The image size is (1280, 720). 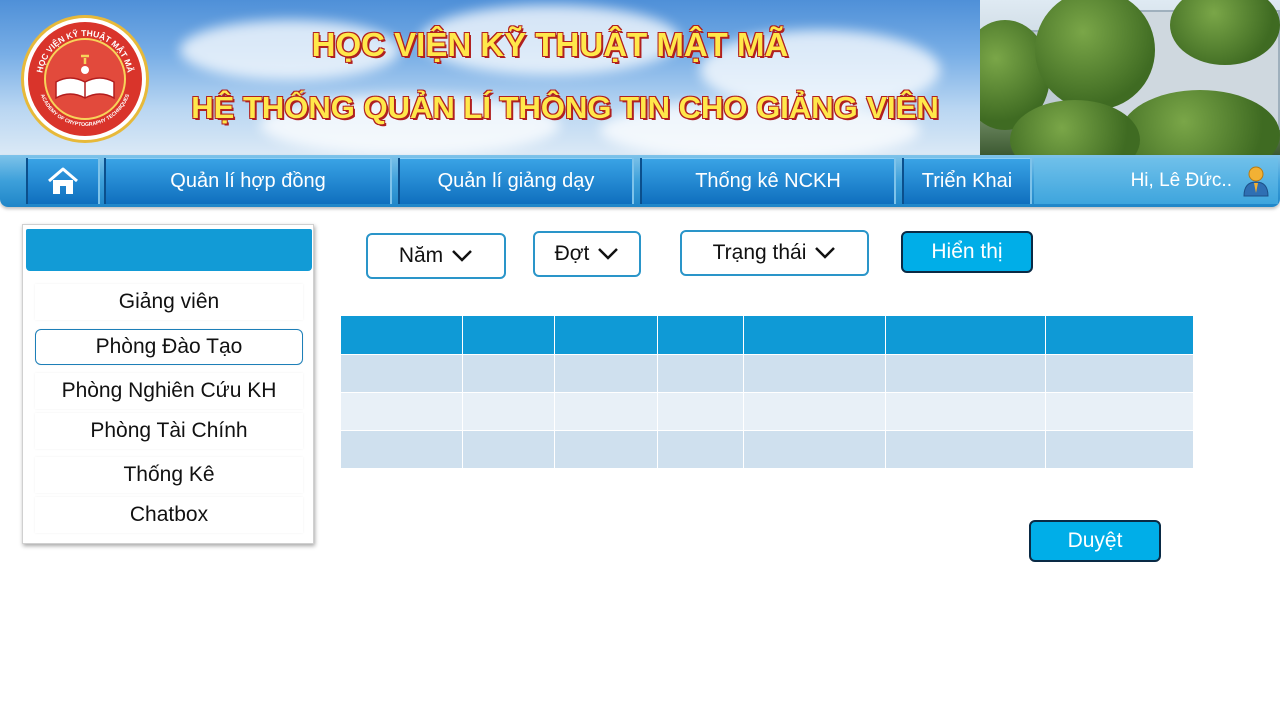 I want to click on nav-research-statistics: Thống kê NCKH, so click(x=768, y=181).